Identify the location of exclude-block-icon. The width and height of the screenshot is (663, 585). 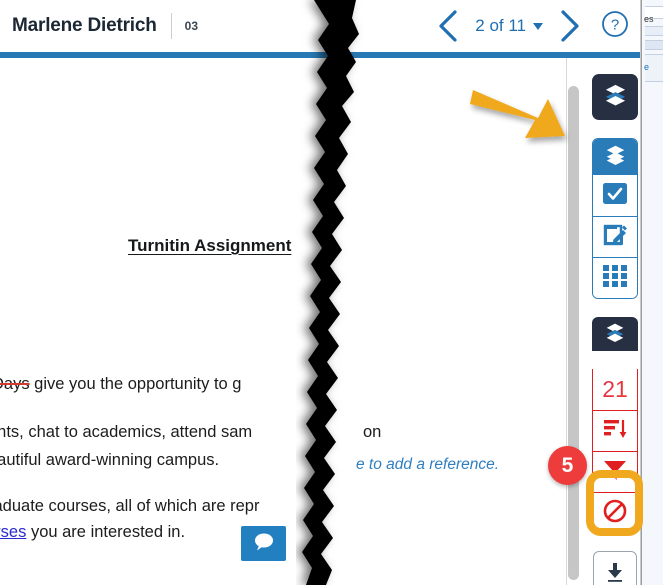
(615, 513).